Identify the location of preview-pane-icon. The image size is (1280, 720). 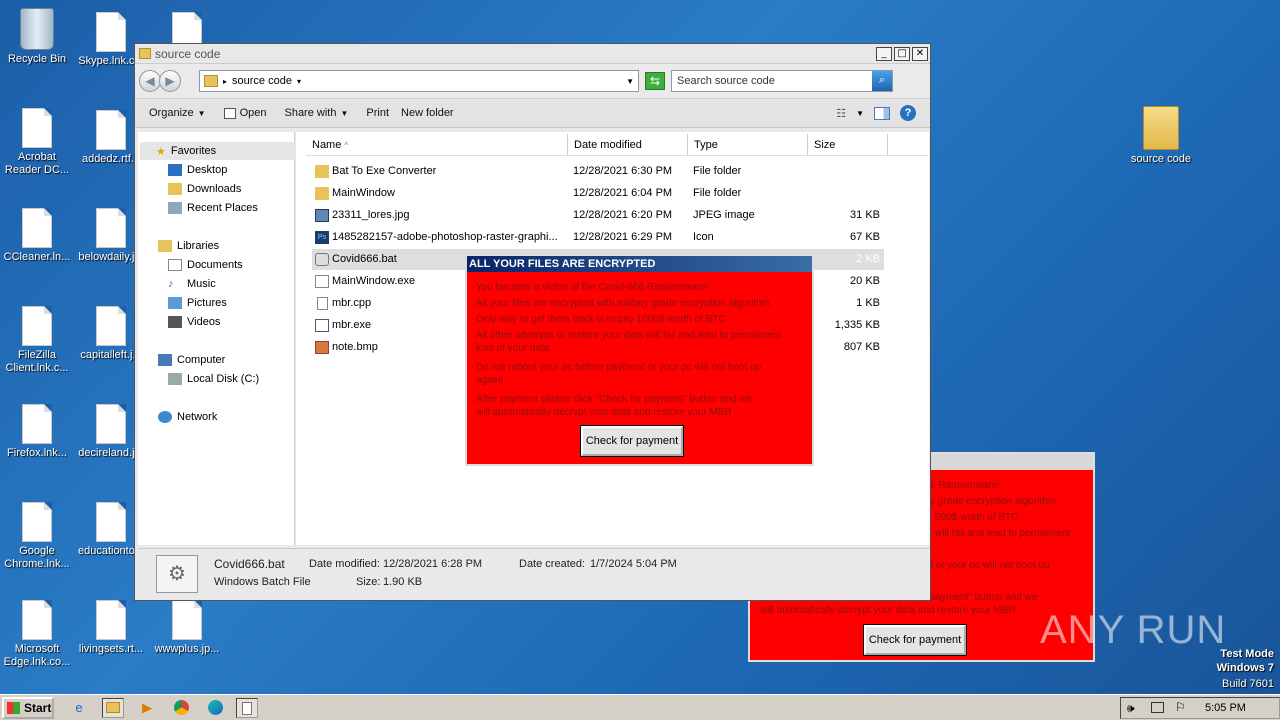
(882, 113).